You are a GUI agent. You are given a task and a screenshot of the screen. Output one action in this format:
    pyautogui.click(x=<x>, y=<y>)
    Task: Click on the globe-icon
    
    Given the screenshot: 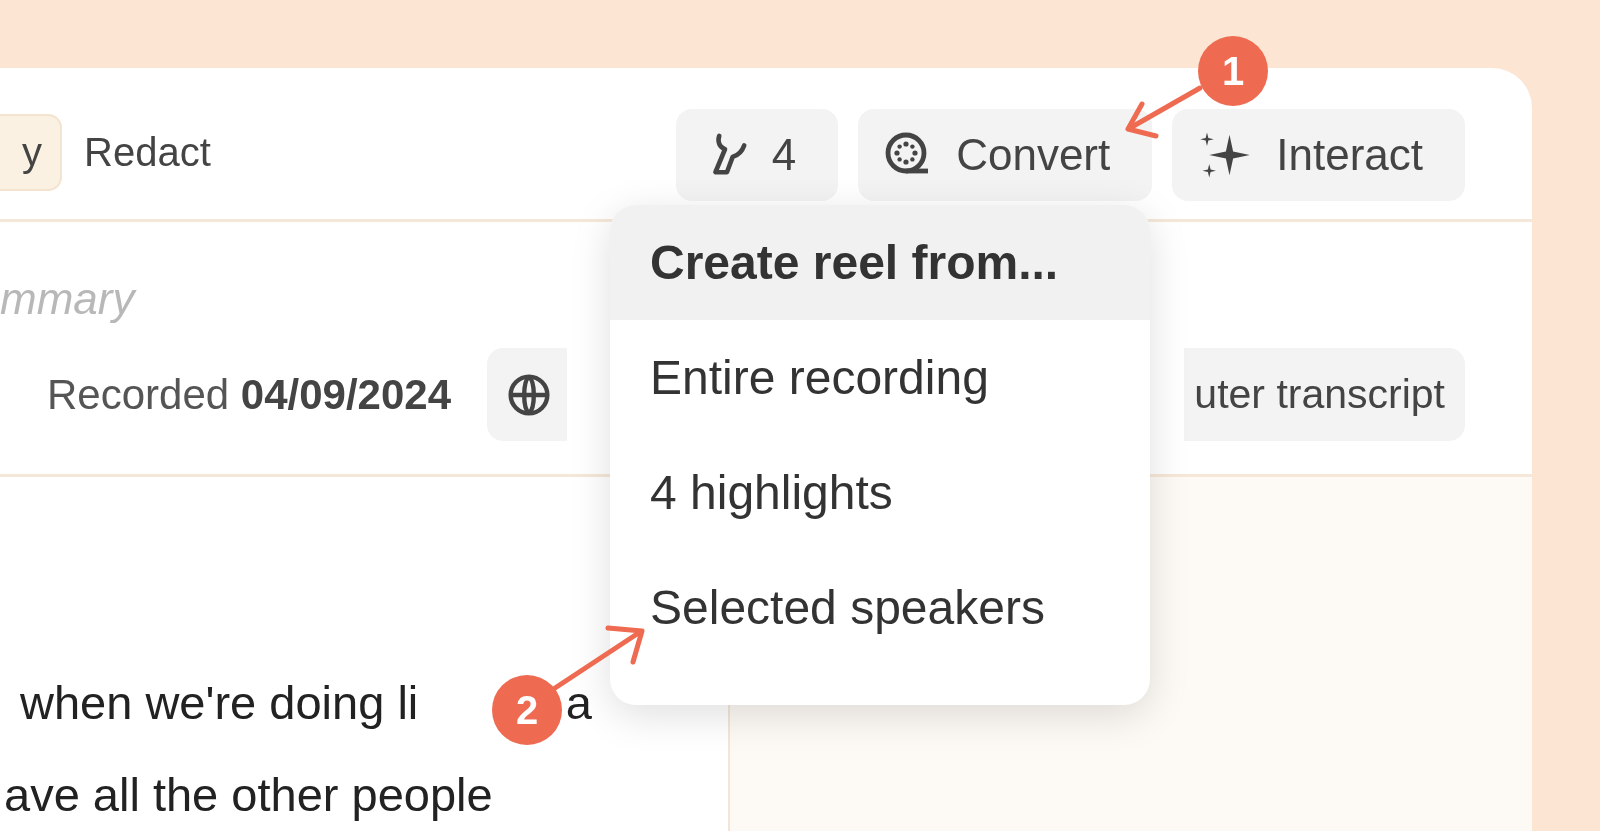 What is the action you would take?
    pyautogui.click(x=529, y=394)
    